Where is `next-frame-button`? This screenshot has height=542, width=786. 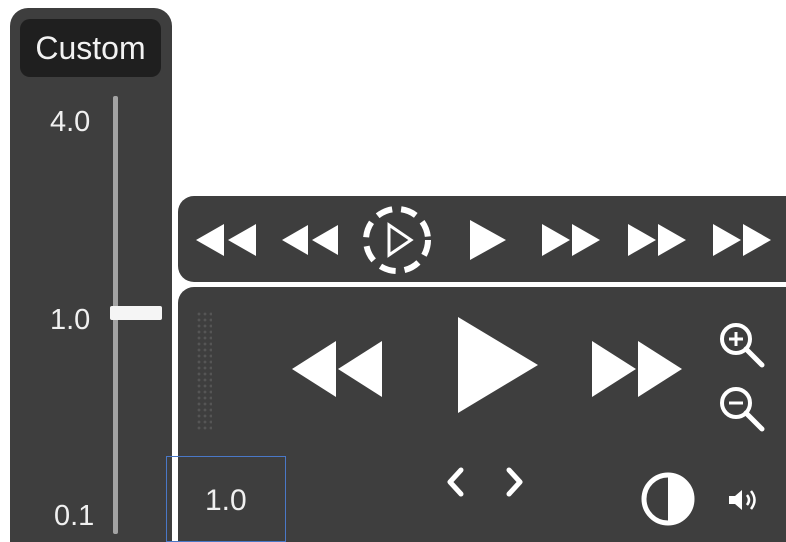
next-frame-button is located at coordinates (515, 482).